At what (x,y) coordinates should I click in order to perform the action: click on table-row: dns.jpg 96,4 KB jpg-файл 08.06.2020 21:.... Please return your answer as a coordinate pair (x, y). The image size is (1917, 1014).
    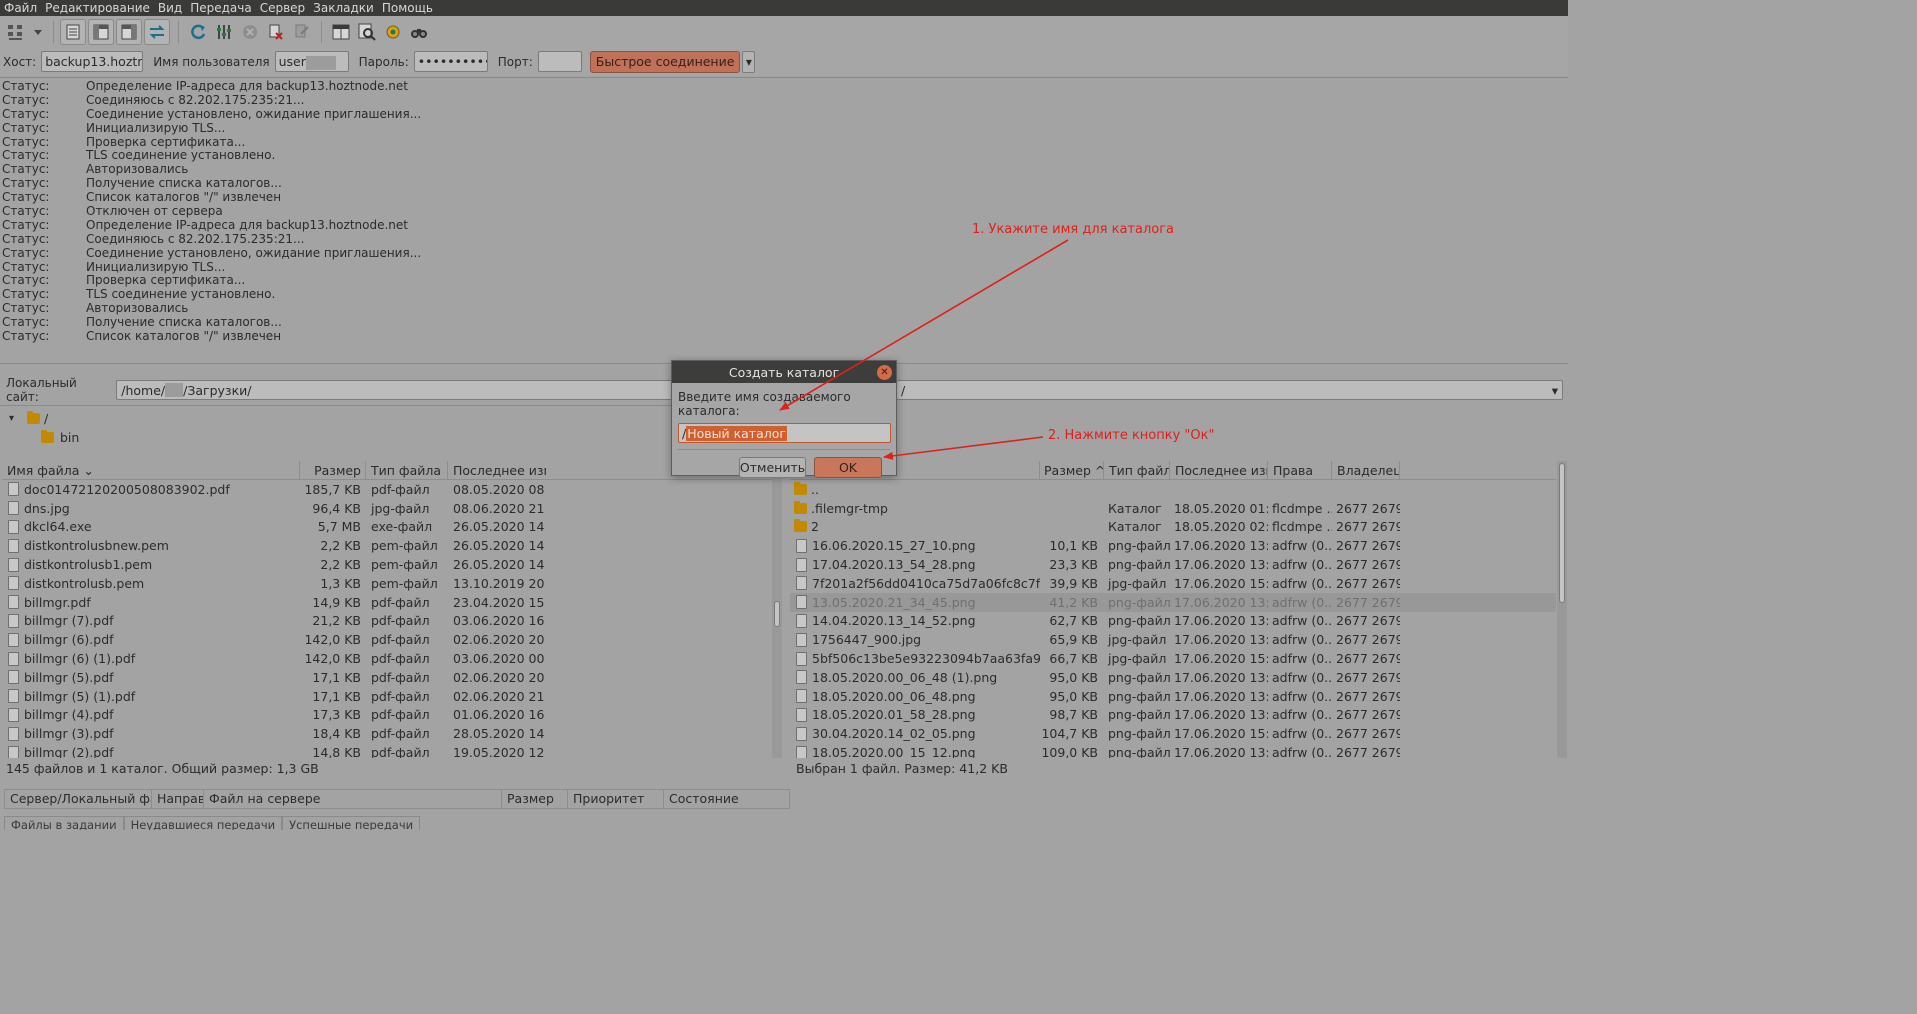
    Looking at the image, I should click on (387, 508).